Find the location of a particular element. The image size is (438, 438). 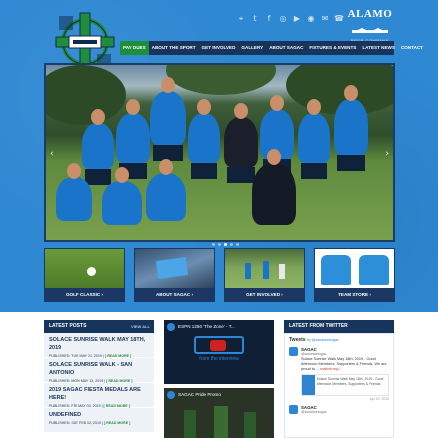

tweet: SAGAC @sanantoniogac is located at coordinates (339, 409).